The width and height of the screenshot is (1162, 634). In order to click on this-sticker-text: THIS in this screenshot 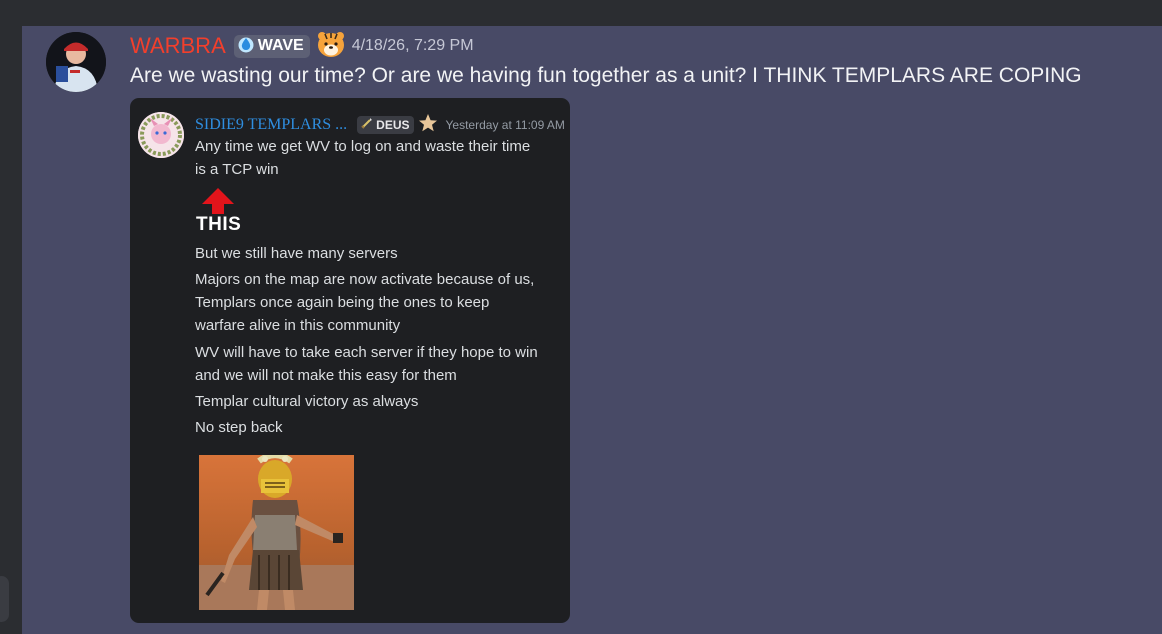, I will do `click(219, 224)`.